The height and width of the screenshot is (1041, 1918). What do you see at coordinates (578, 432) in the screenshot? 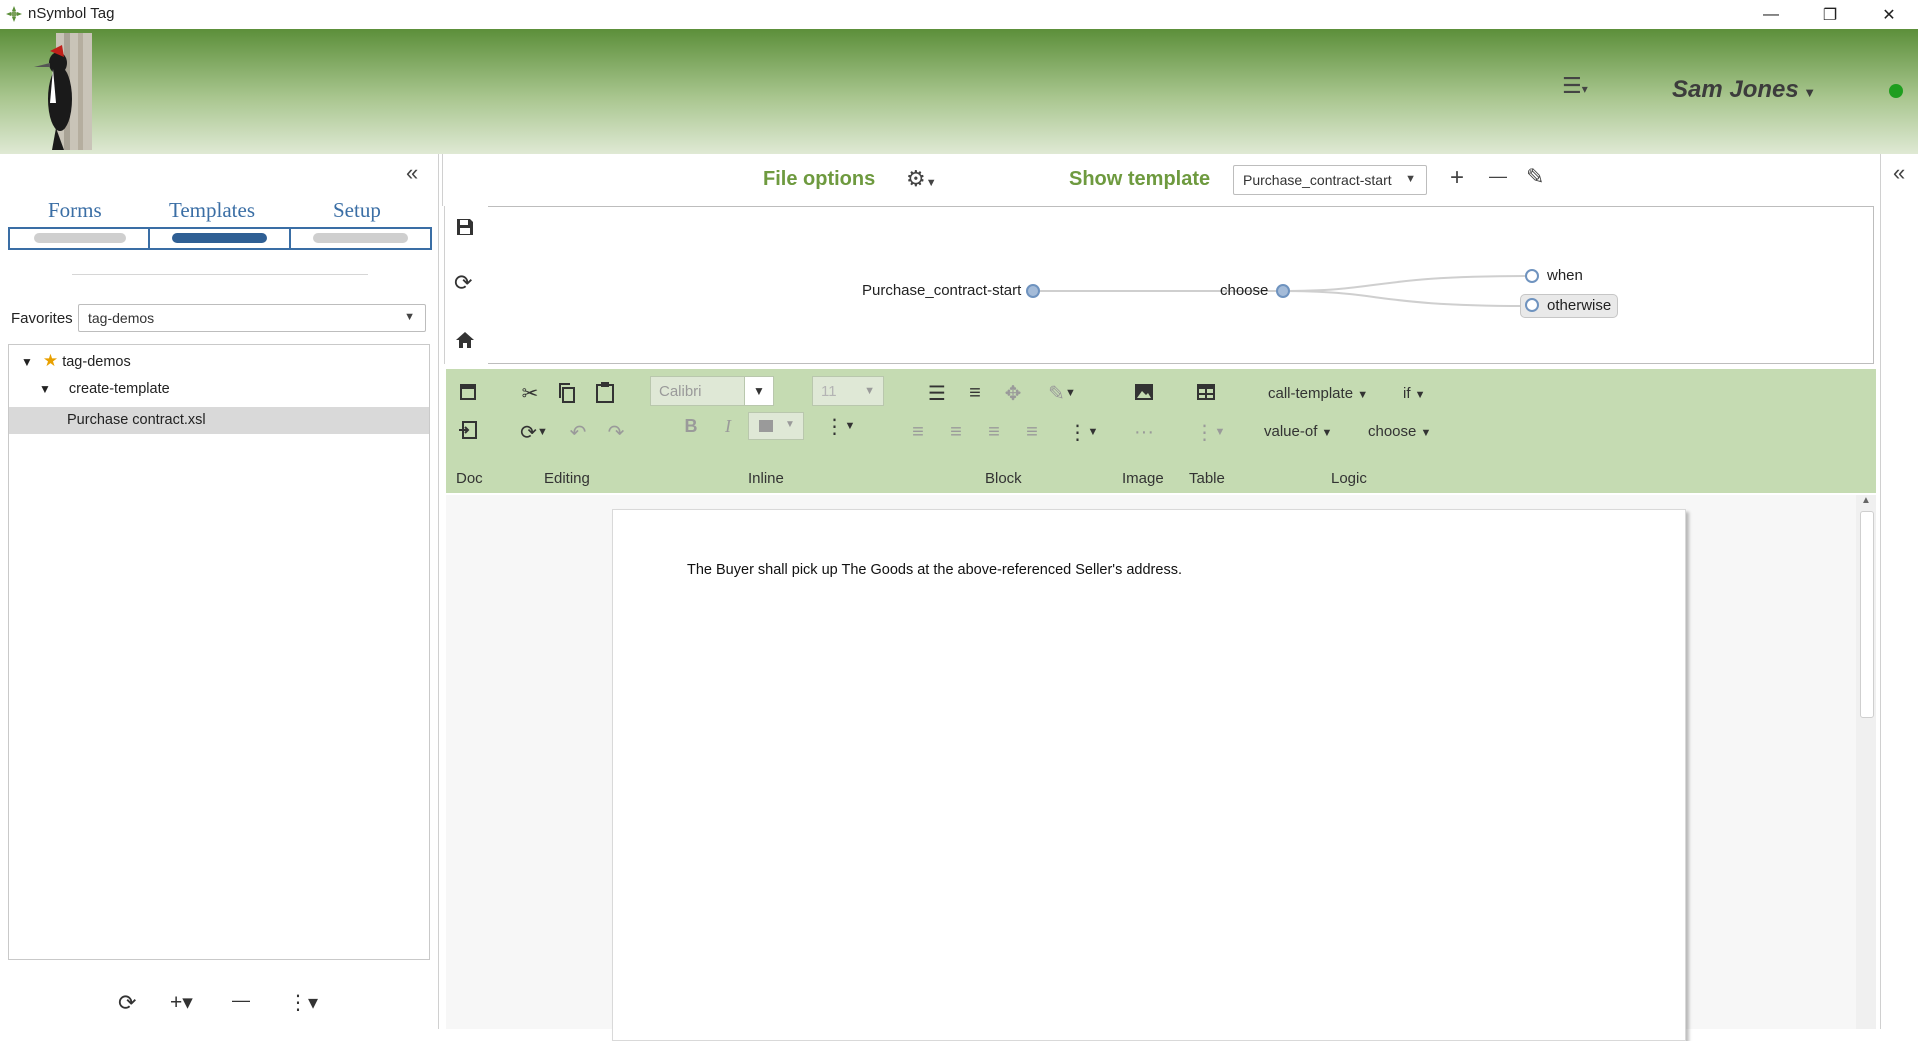
I see `undo-icon: ↶` at bounding box center [578, 432].